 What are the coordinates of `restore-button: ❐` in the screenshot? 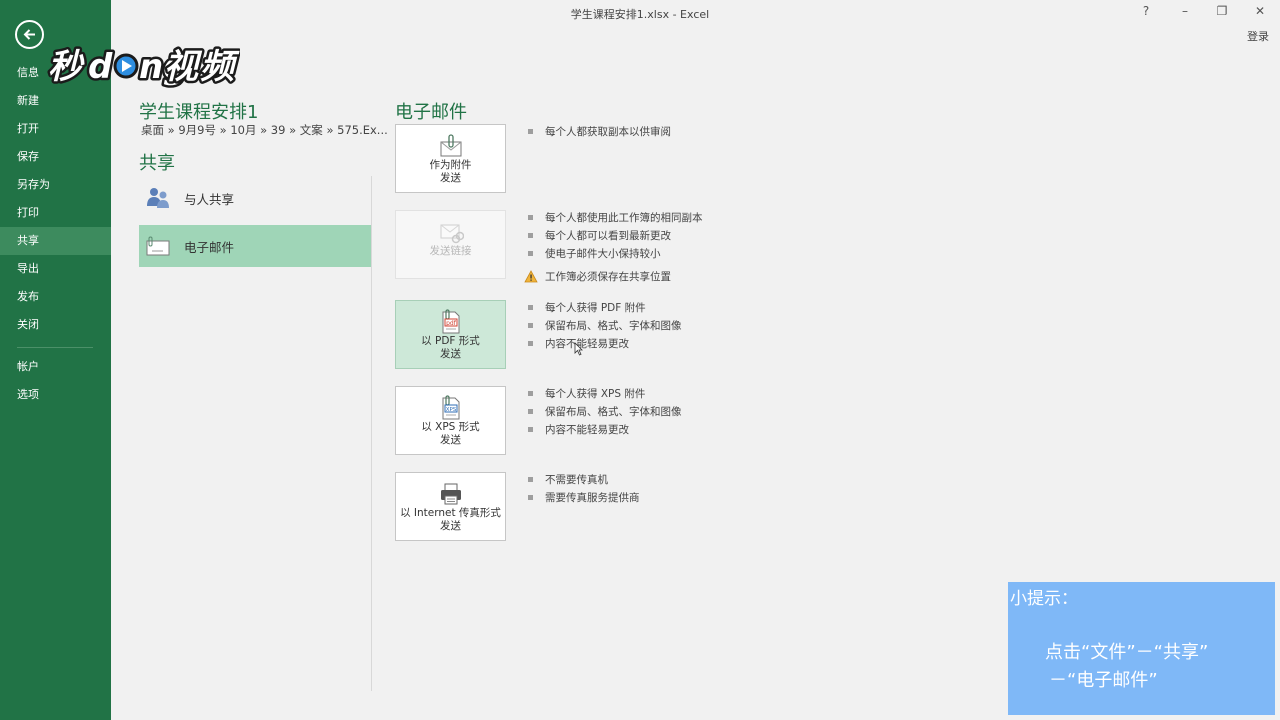 It's located at (1222, 11).